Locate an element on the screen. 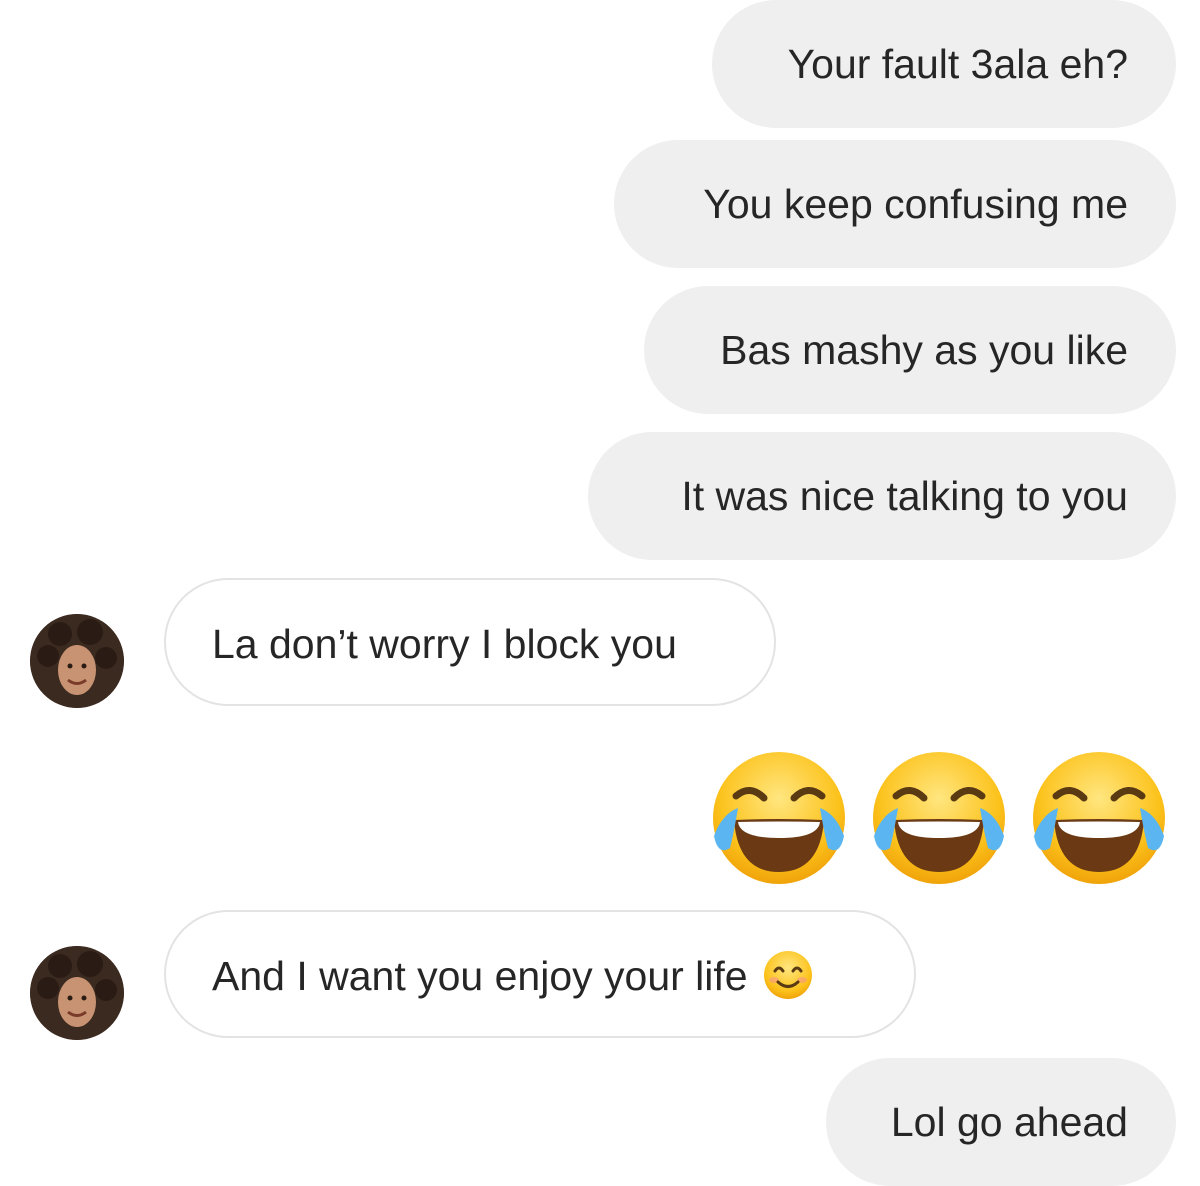  outgoing-message: You keep confusing me is located at coordinates (895, 204).